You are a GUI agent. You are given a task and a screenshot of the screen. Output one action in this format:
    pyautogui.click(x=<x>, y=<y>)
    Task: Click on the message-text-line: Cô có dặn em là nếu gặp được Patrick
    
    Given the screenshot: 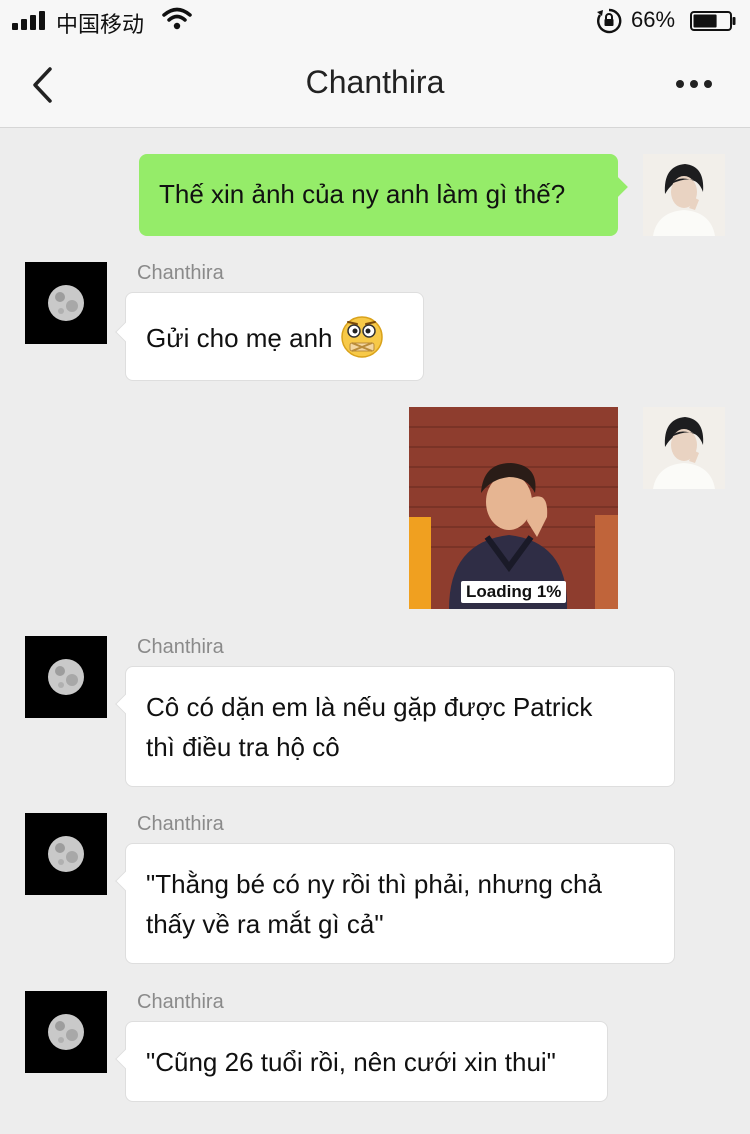 What is the action you would take?
    pyautogui.click(x=369, y=707)
    